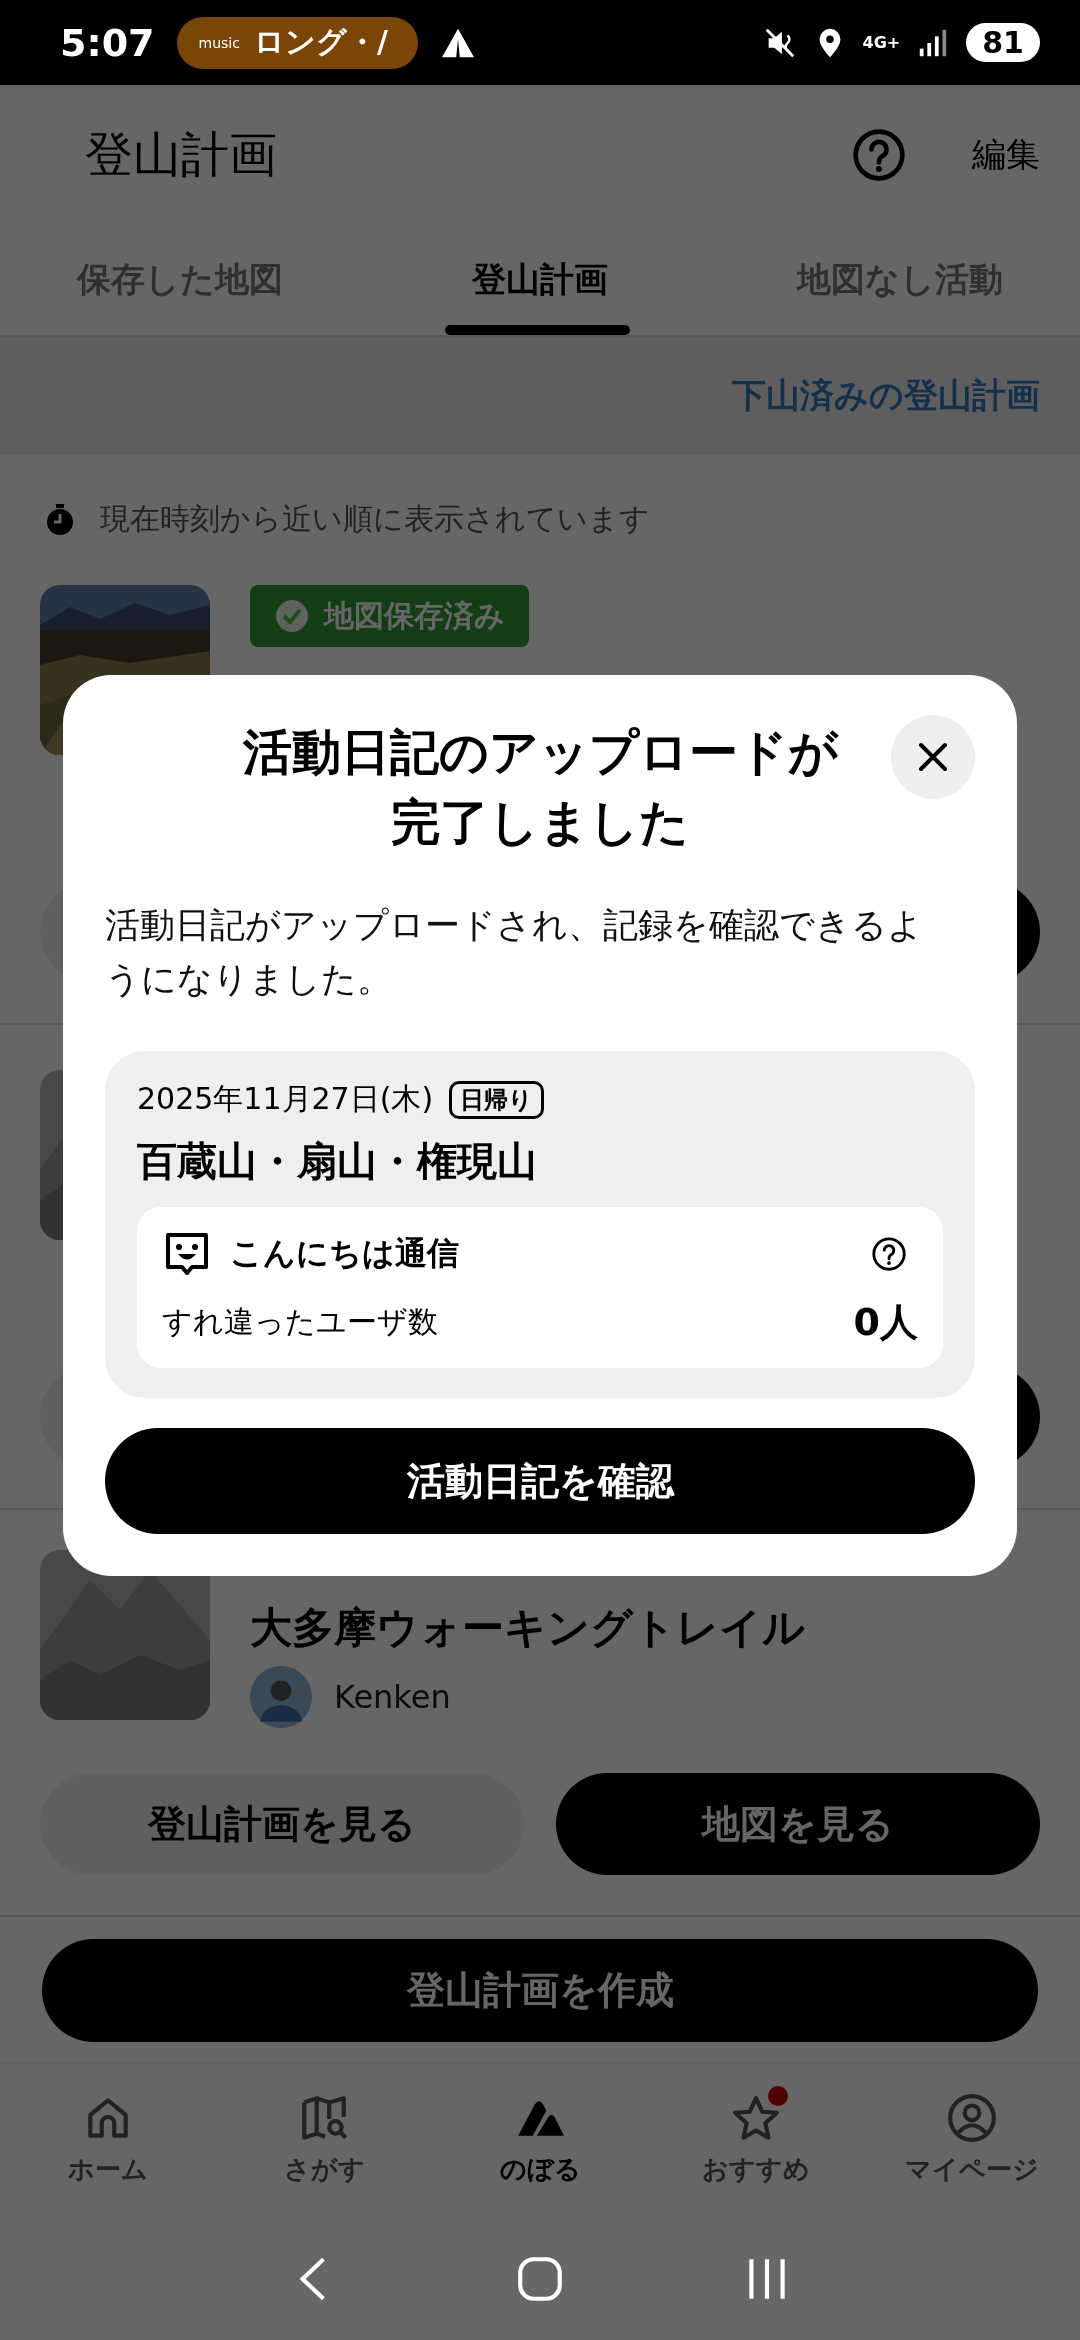 The image size is (1080, 2340). I want to click on help-icon, so click(889, 1254).